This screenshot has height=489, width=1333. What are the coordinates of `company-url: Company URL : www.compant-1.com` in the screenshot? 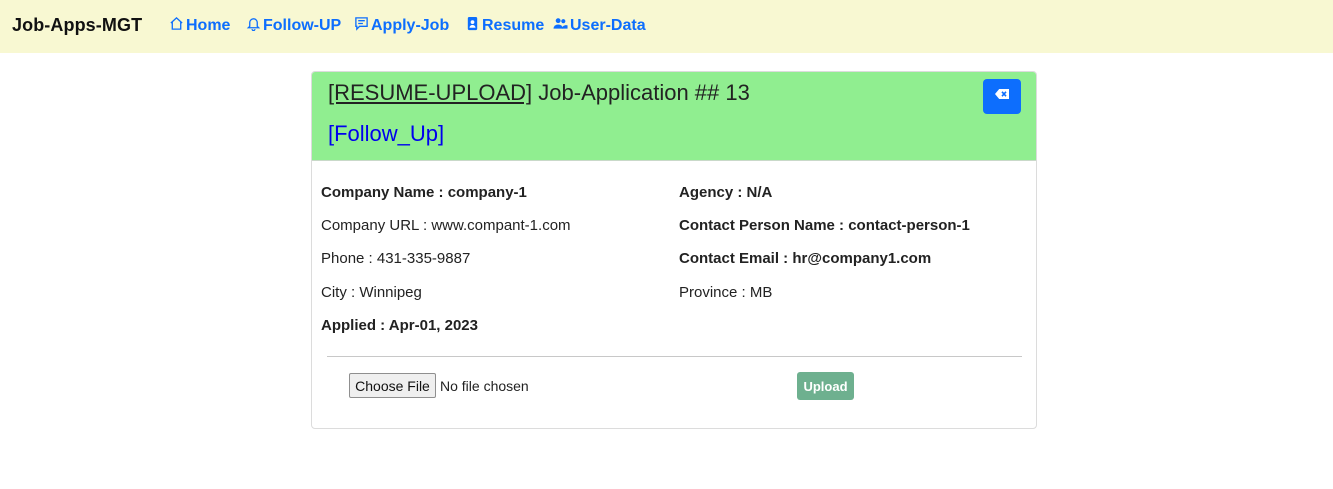 It's located at (446, 225).